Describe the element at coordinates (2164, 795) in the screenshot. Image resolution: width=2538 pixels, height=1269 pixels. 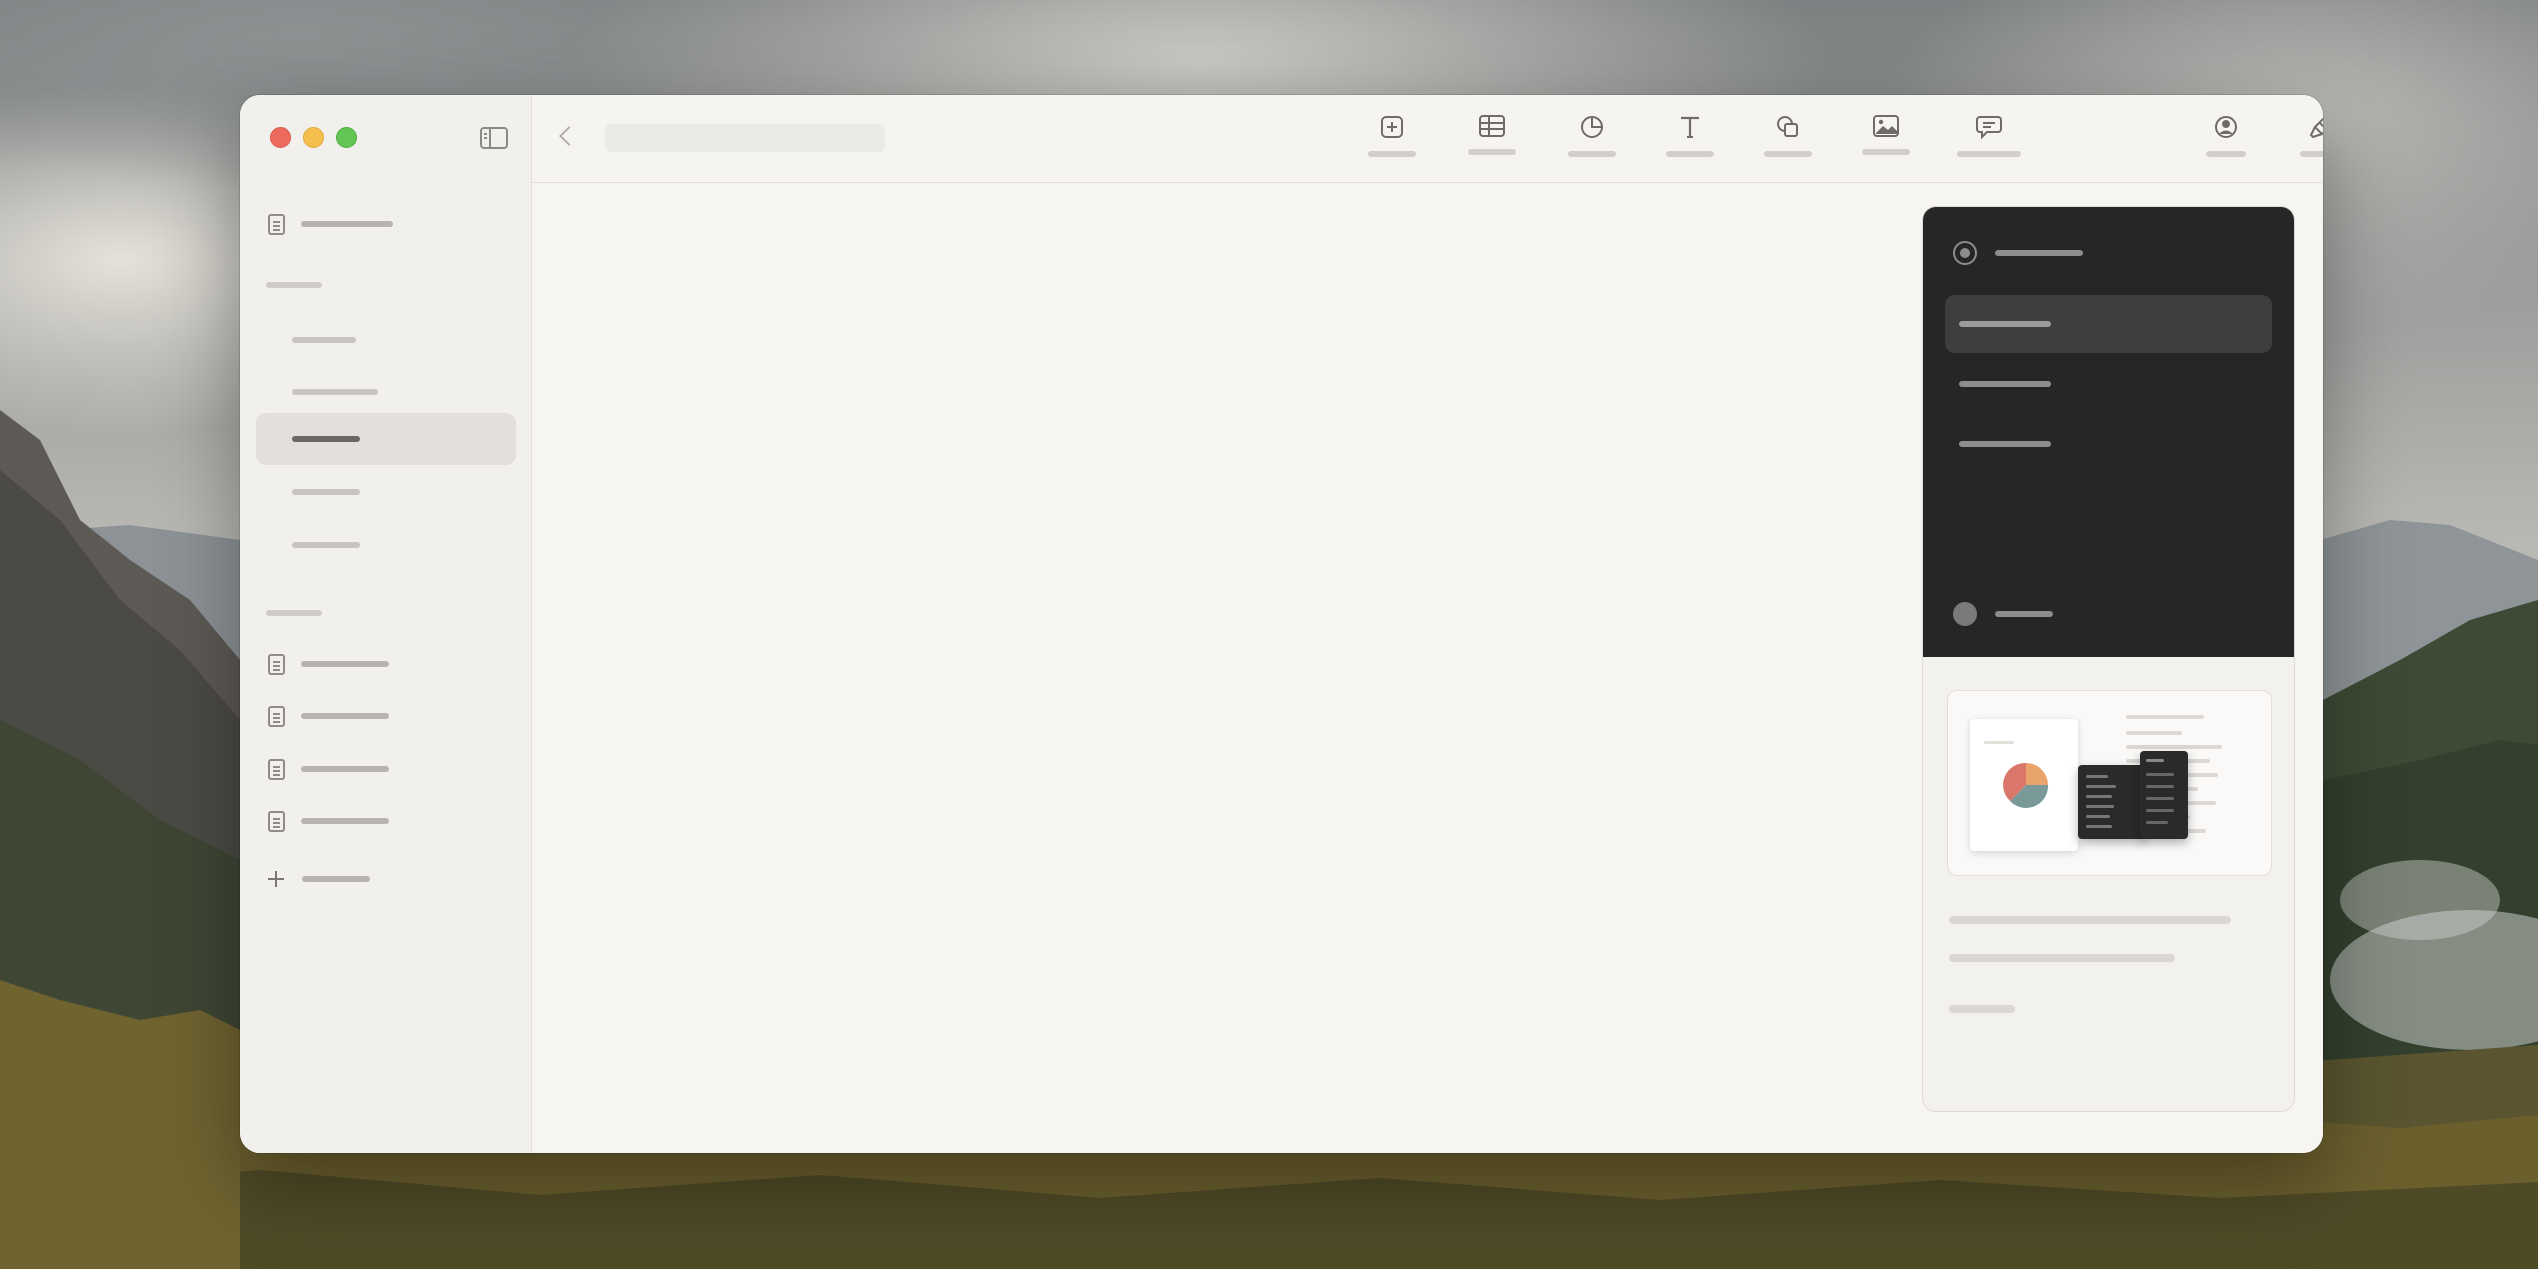
I see `mini-submenu-popup` at that location.